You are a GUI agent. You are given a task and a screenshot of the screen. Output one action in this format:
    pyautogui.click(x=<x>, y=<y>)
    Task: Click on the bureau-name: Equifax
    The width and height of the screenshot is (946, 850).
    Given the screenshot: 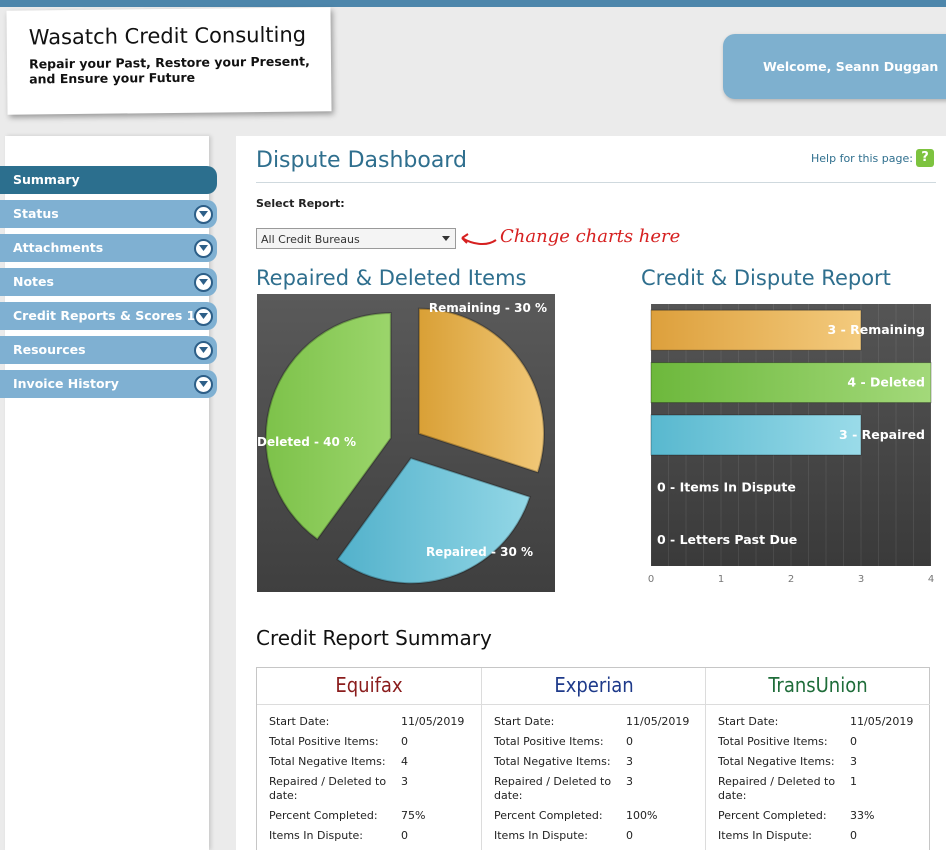 What is the action you would take?
    pyautogui.click(x=369, y=685)
    